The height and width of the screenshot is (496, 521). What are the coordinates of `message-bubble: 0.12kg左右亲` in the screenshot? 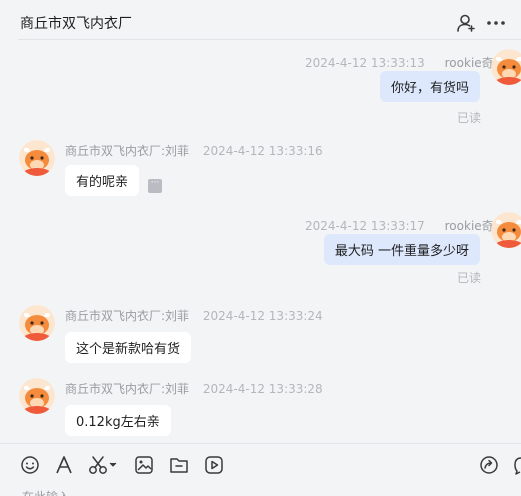 It's located at (118, 420).